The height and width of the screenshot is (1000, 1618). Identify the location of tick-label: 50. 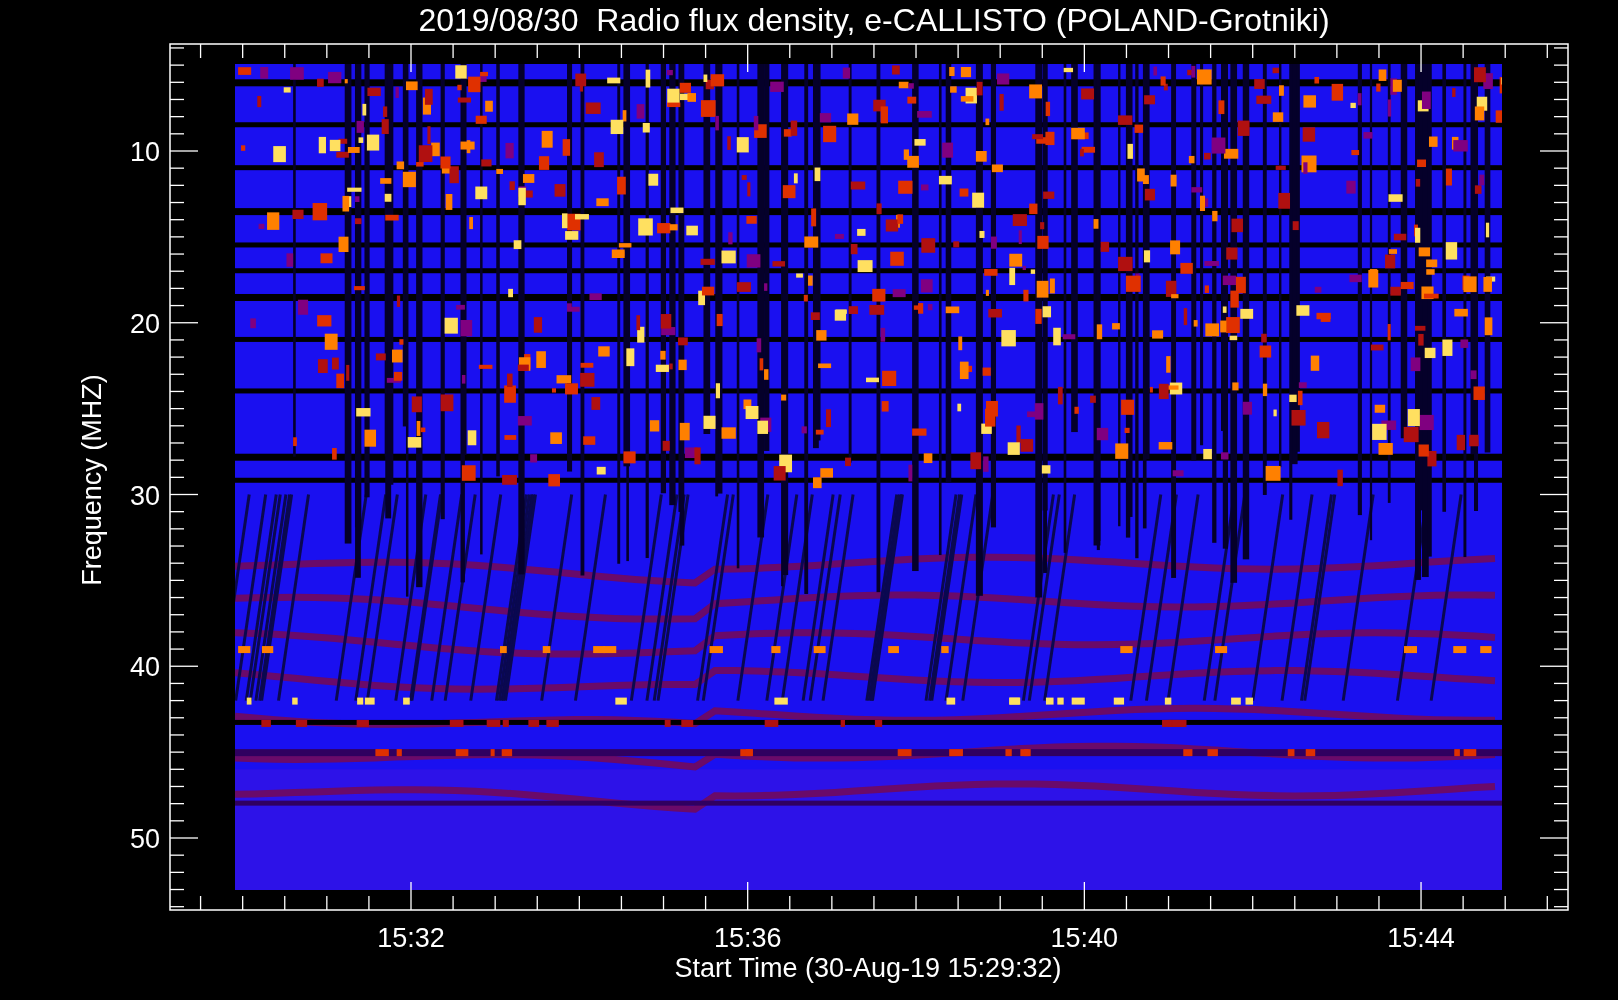
(144, 839).